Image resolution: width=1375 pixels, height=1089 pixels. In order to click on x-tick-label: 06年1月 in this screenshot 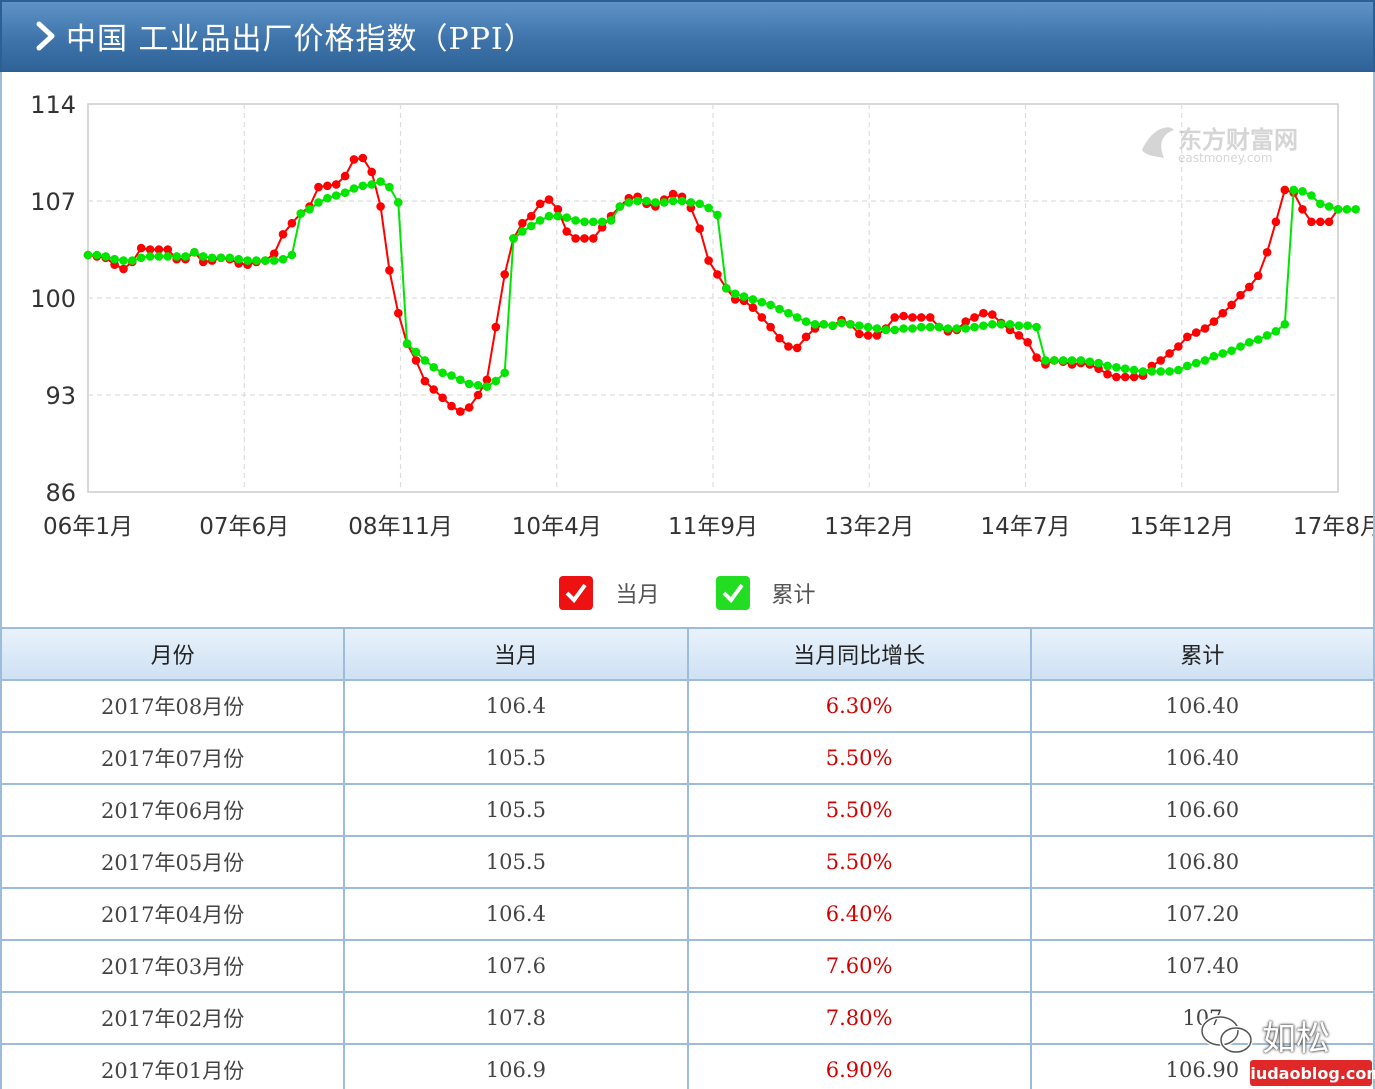, I will do `click(88, 527)`.